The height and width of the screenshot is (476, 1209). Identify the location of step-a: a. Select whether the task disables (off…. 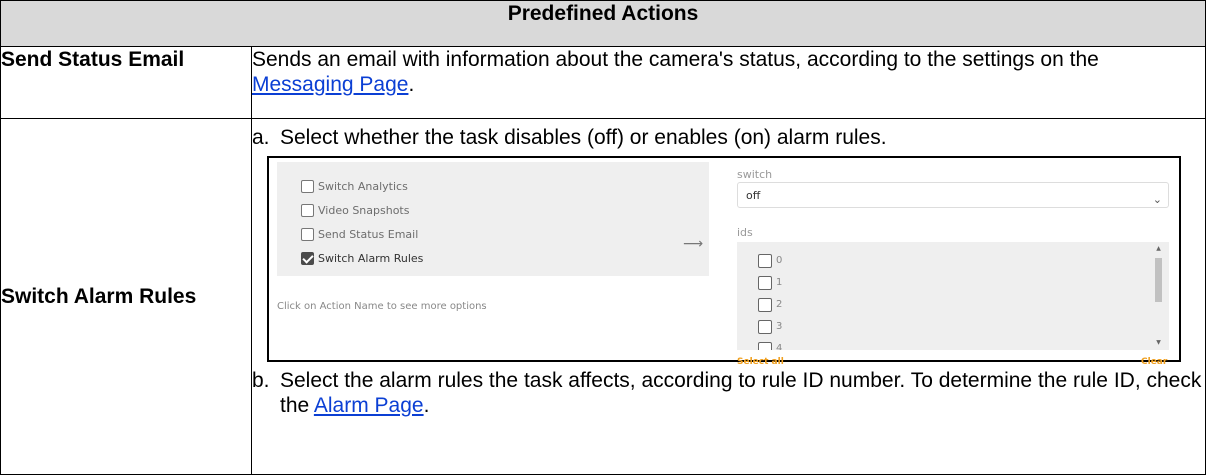
(728, 137).